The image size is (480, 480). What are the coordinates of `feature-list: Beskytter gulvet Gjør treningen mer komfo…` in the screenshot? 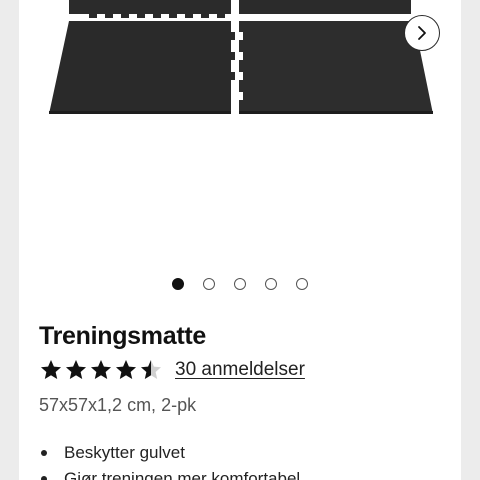 It's located at (169, 460).